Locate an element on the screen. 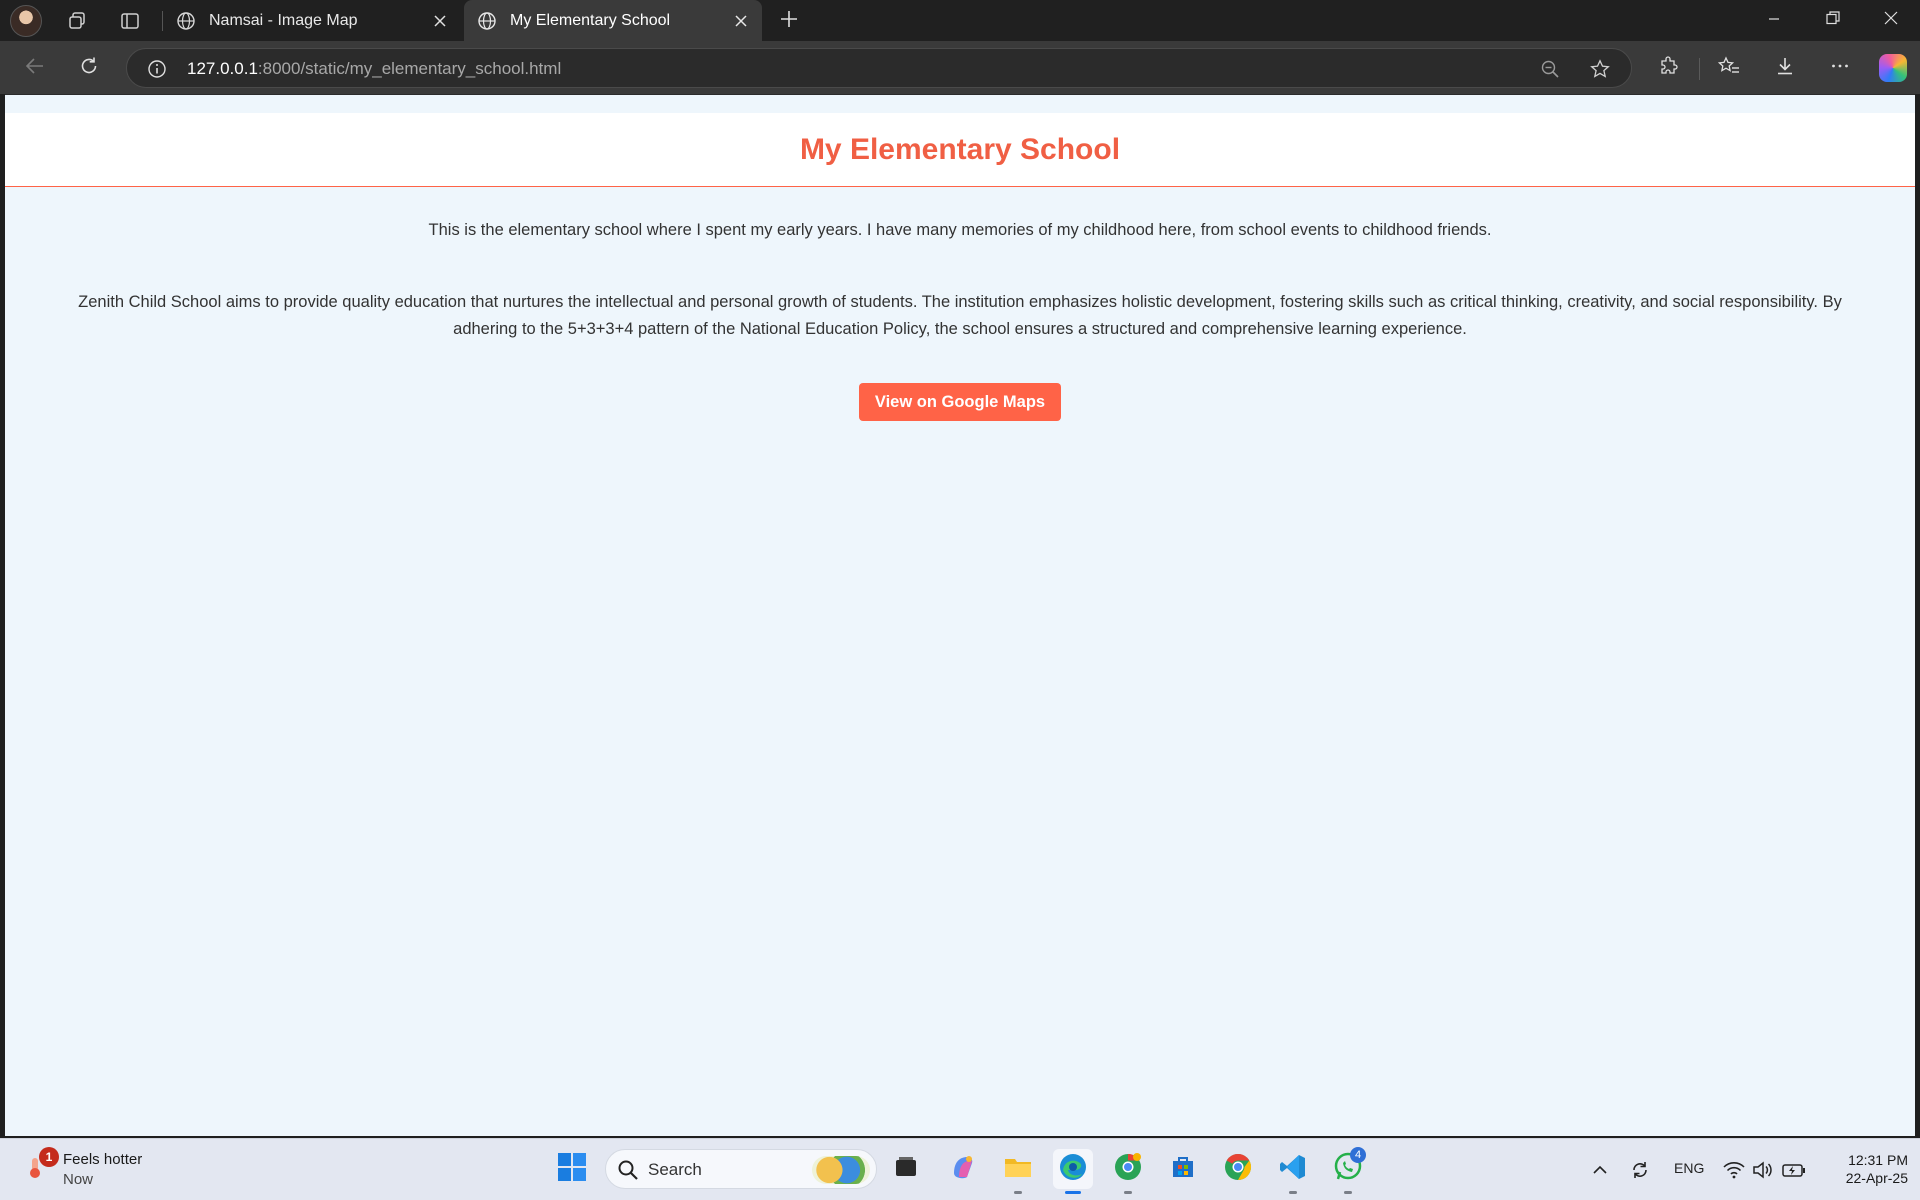 This screenshot has width=1920, height=1200. task-view-icon is located at coordinates (906, 1169).